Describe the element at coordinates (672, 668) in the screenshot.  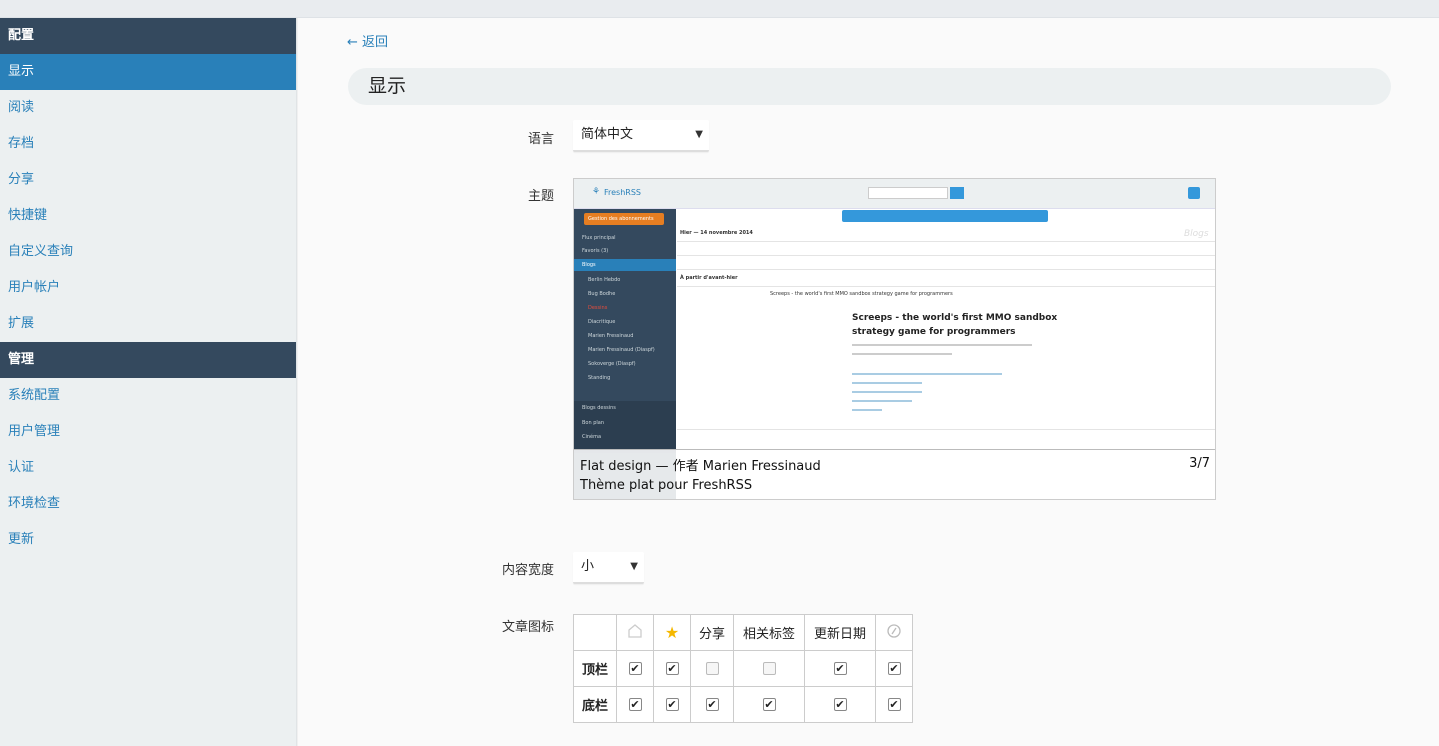
I see `top-favorite-checkbox: ✔` at that location.